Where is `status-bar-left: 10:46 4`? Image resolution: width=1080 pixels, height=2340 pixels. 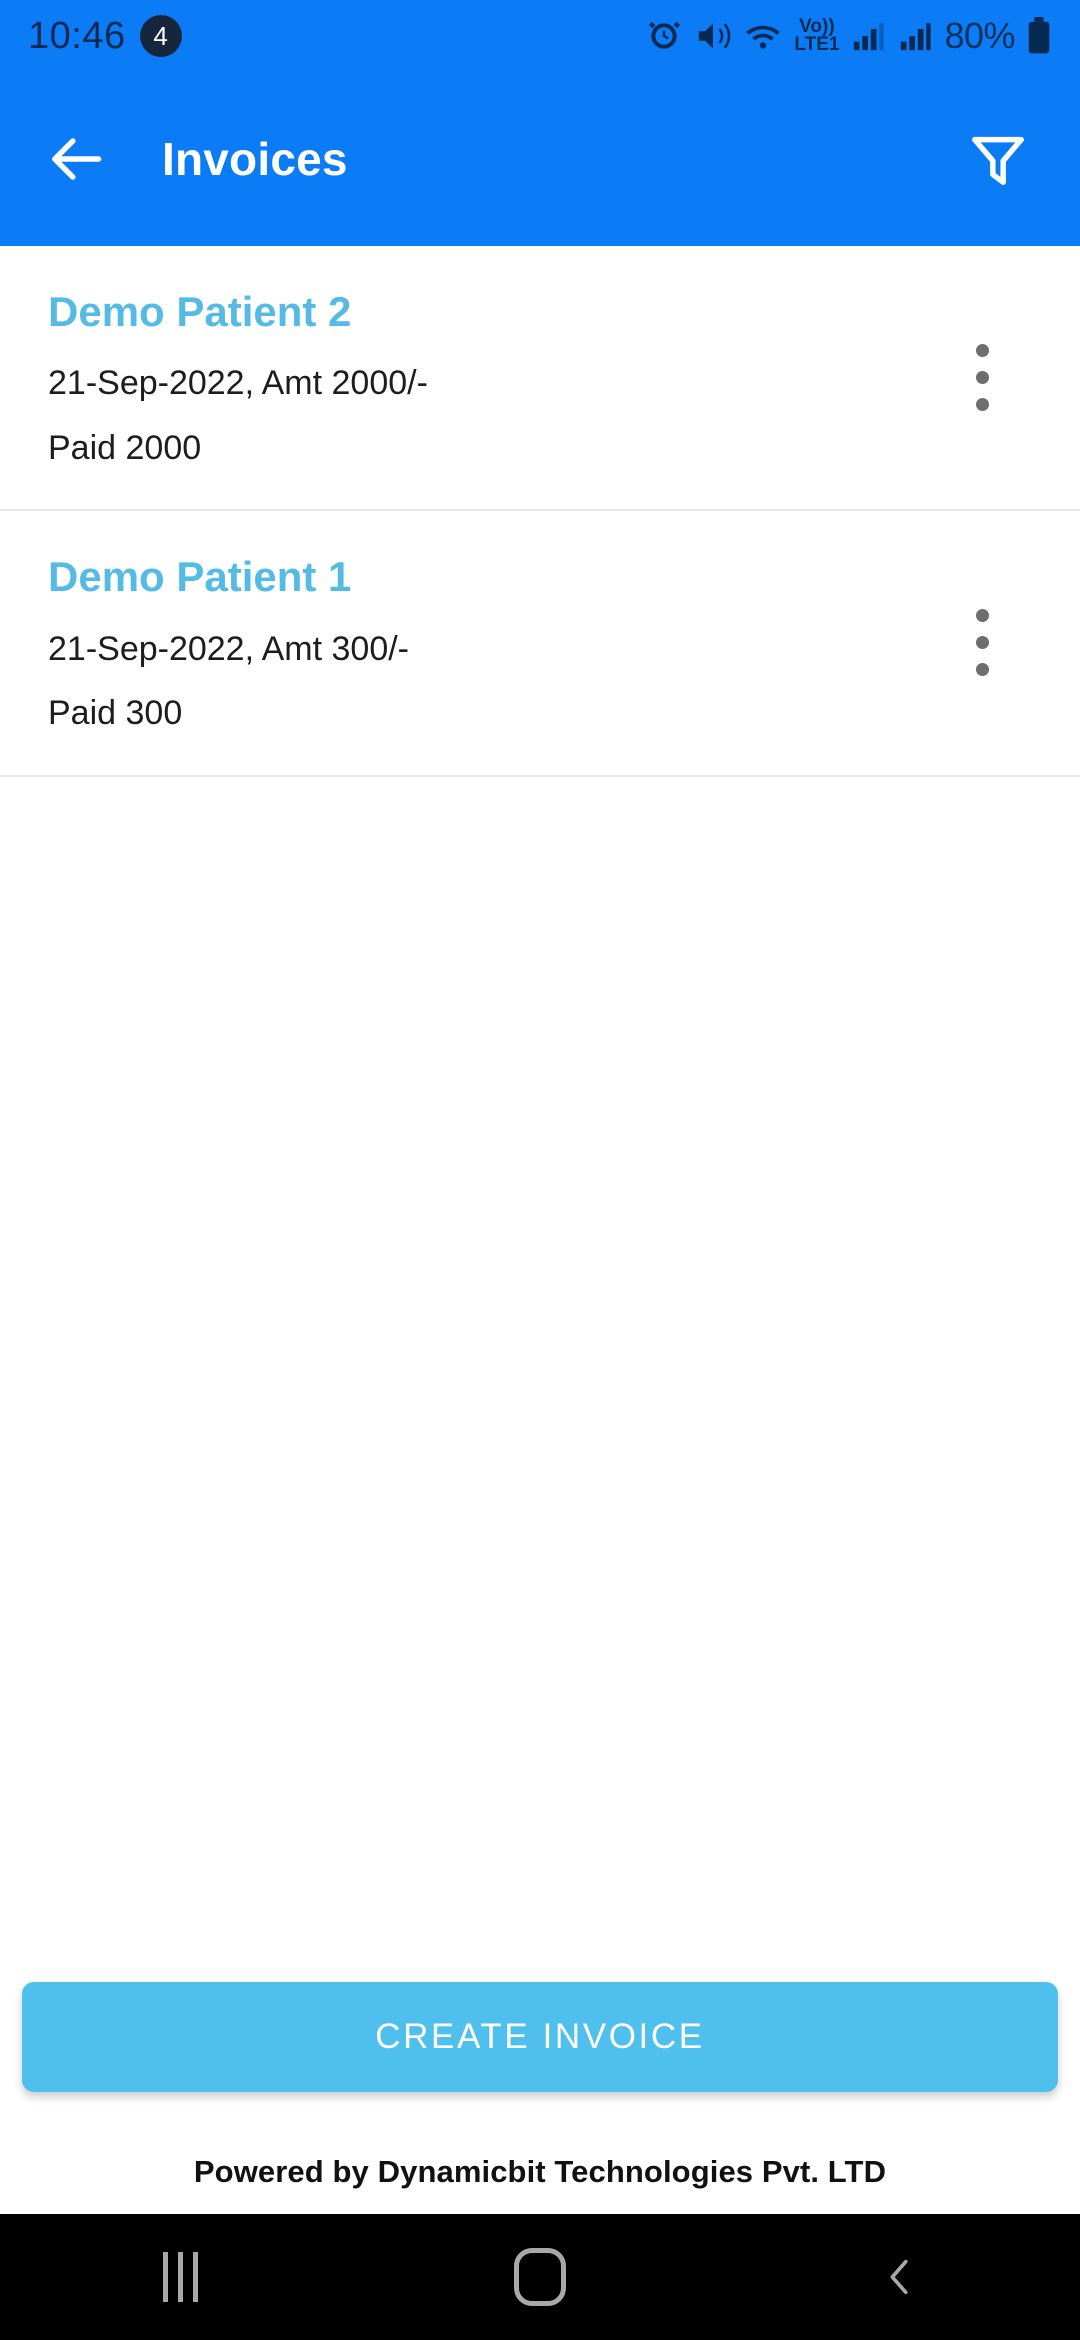 status-bar-left: 10:46 4 is located at coordinates (105, 36).